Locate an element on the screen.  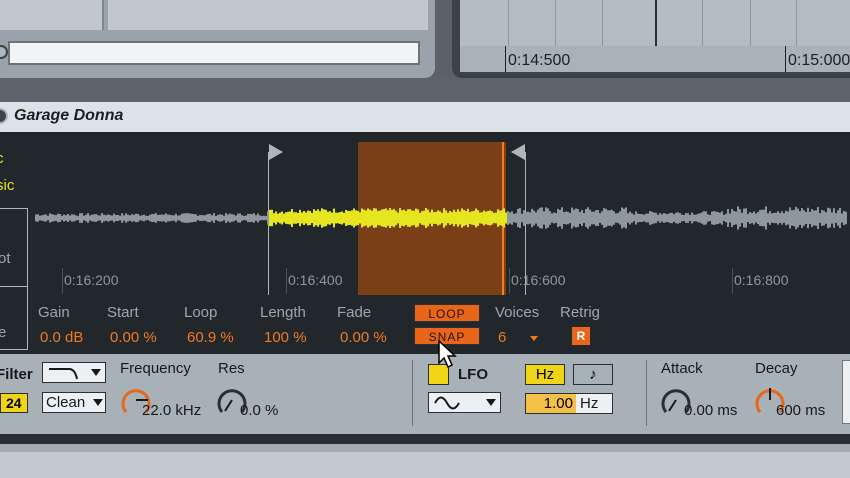
voices-dropdown-icon is located at coordinates (534, 338).